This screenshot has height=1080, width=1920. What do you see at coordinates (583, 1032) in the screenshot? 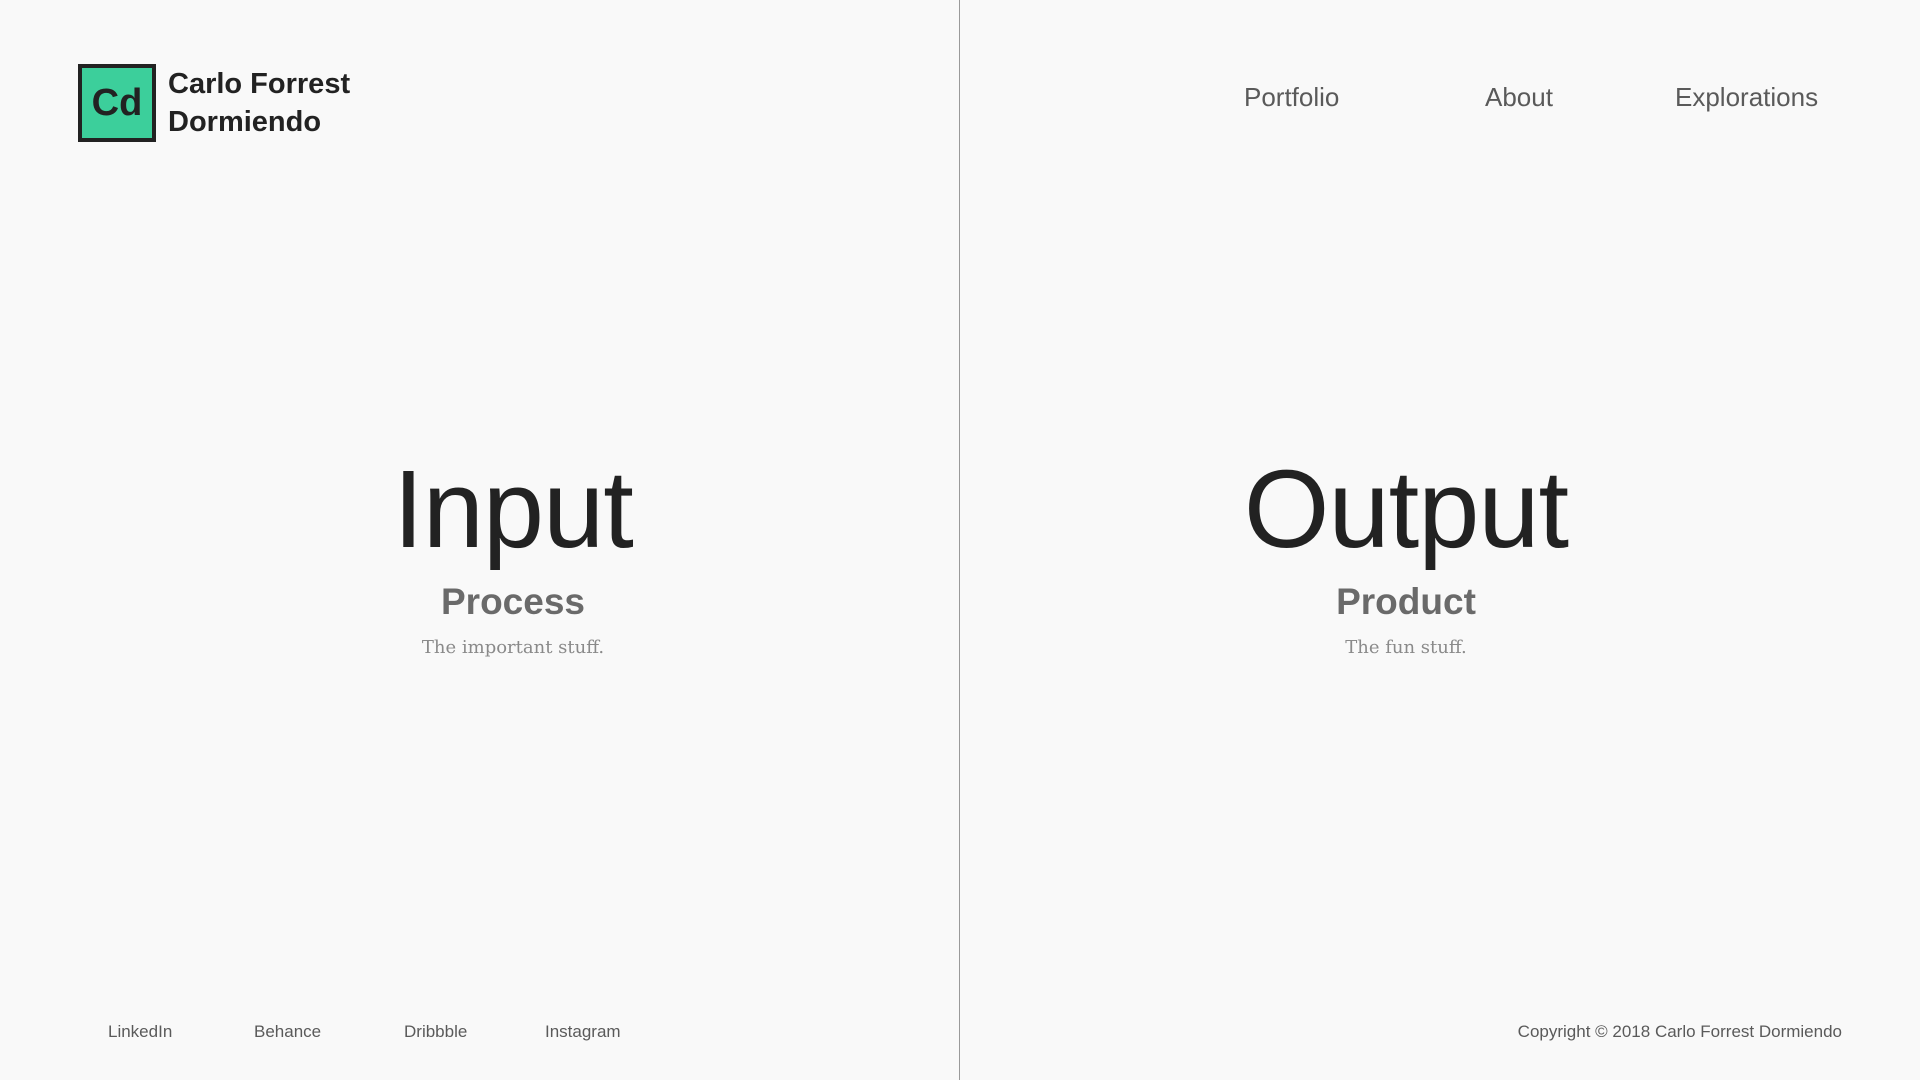
I see `social-link-instagram: Instagram` at bounding box center [583, 1032].